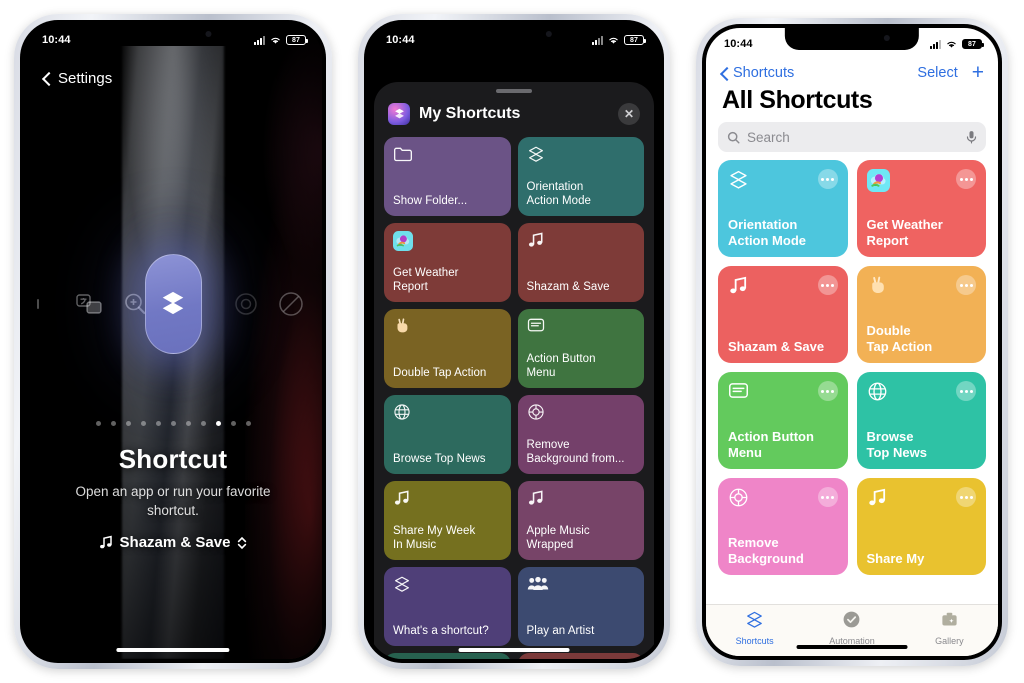  What do you see at coordinates (246, 304) in the screenshot?
I see `camera-icon` at bounding box center [246, 304].